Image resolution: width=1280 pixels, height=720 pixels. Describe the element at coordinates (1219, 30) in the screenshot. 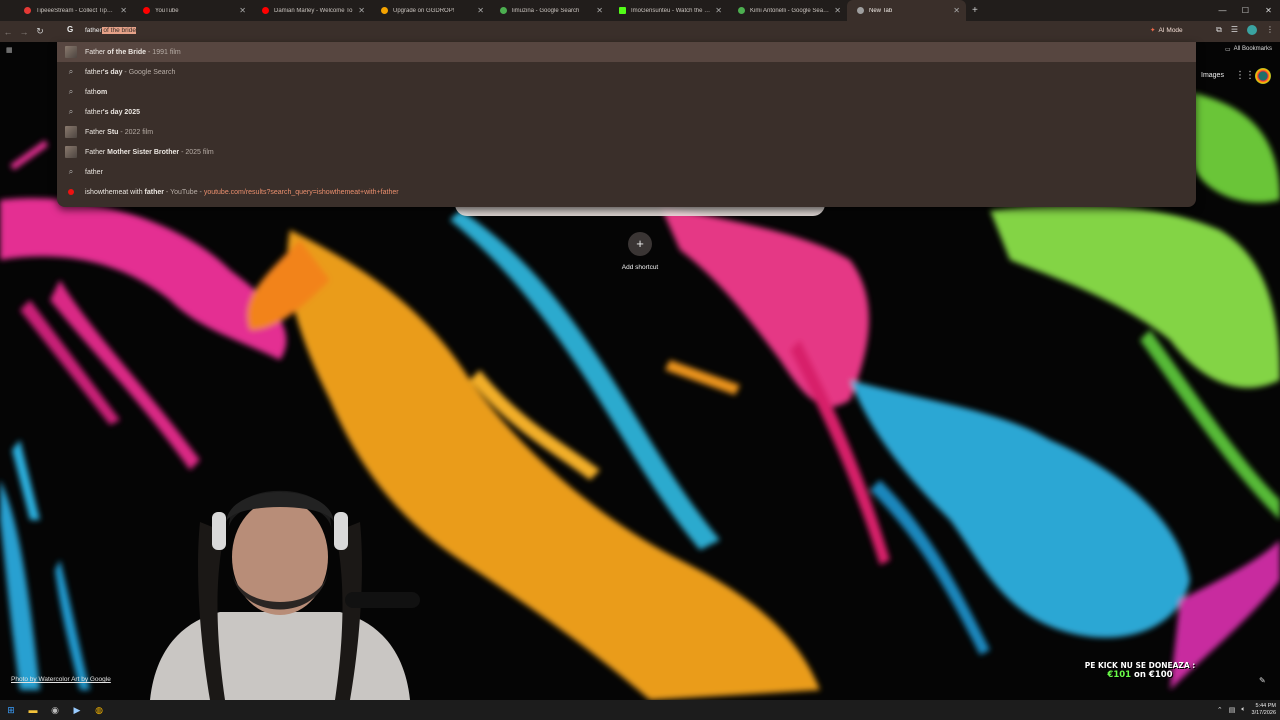

I see `extensions-icon: ⧉` at that location.